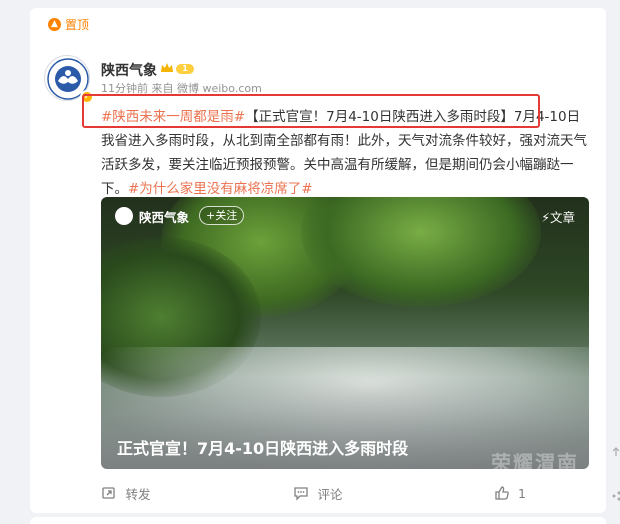 The image size is (620, 524). I want to click on action-bar: 转发 评论 1, so click(318, 493).